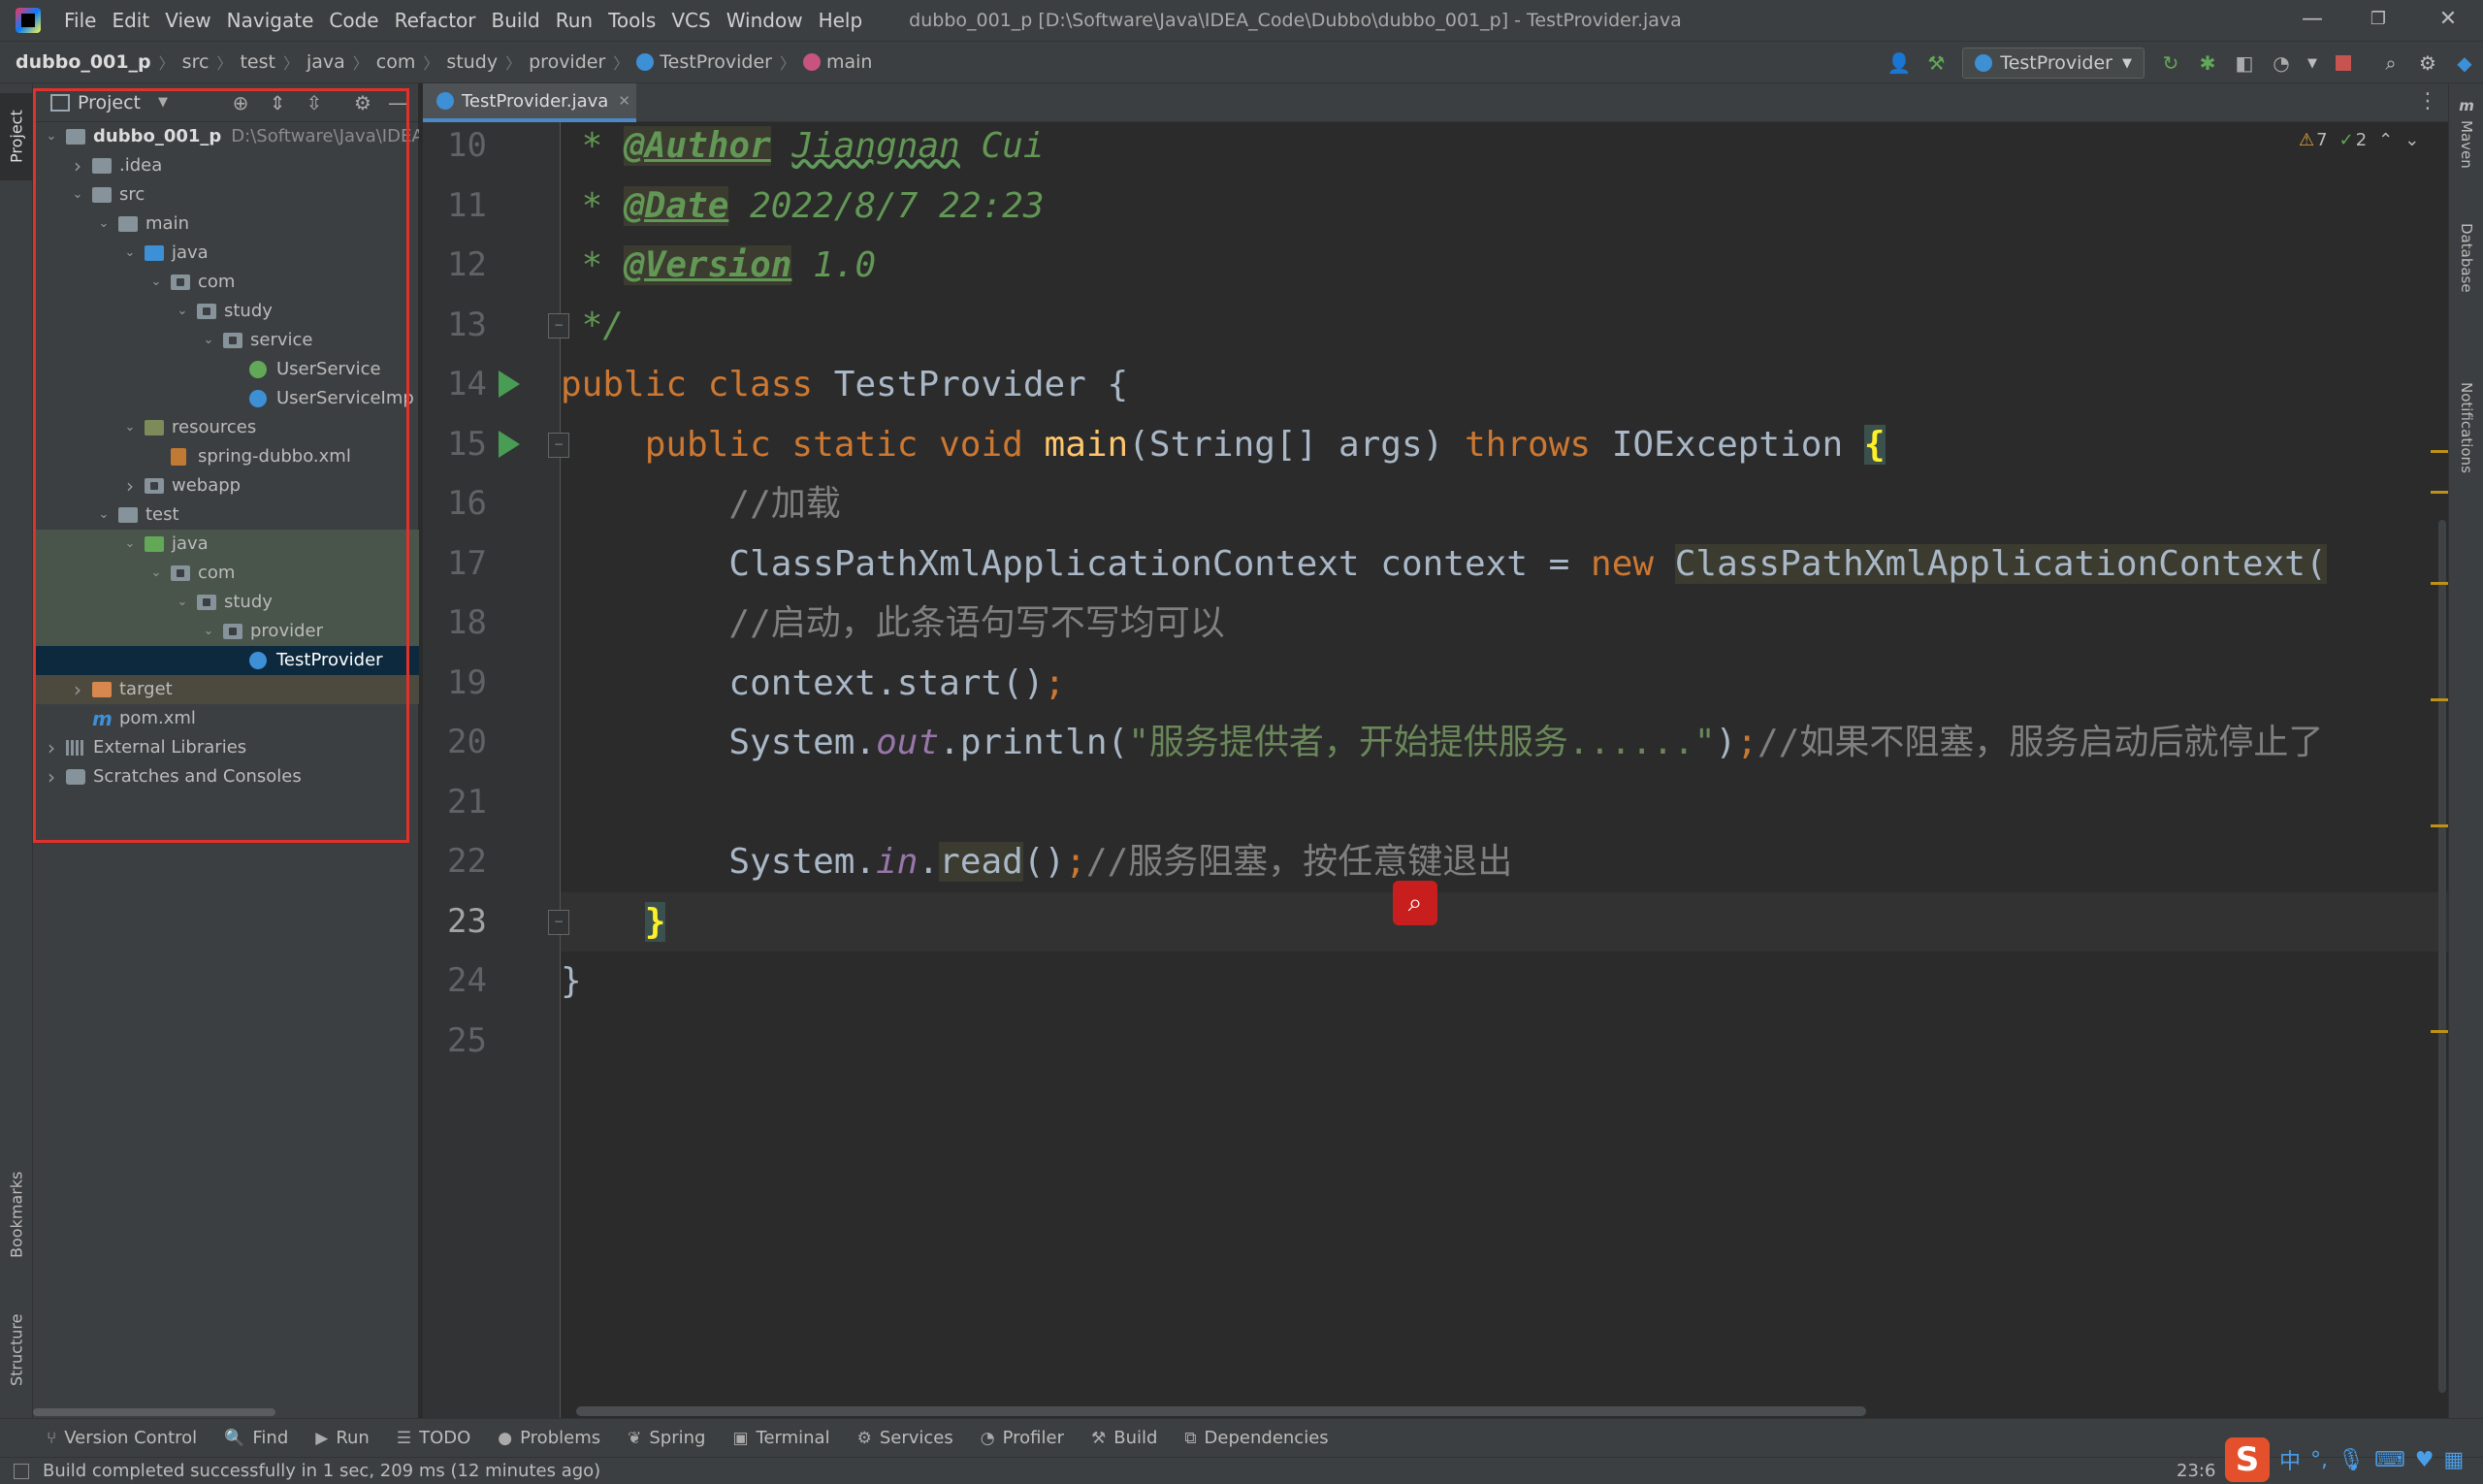 This screenshot has width=2483, height=1484. Describe the element at coordinates (226, 573) in the screenshot. I see `tree-item: ⌄ com` at that location.